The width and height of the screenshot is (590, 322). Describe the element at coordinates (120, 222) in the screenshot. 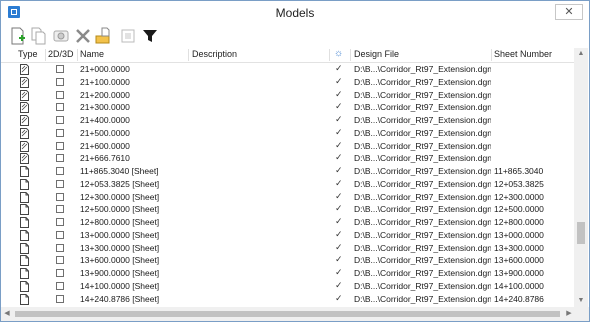

I see `model-name: 12+800.0000 [Sheet]` at that location.